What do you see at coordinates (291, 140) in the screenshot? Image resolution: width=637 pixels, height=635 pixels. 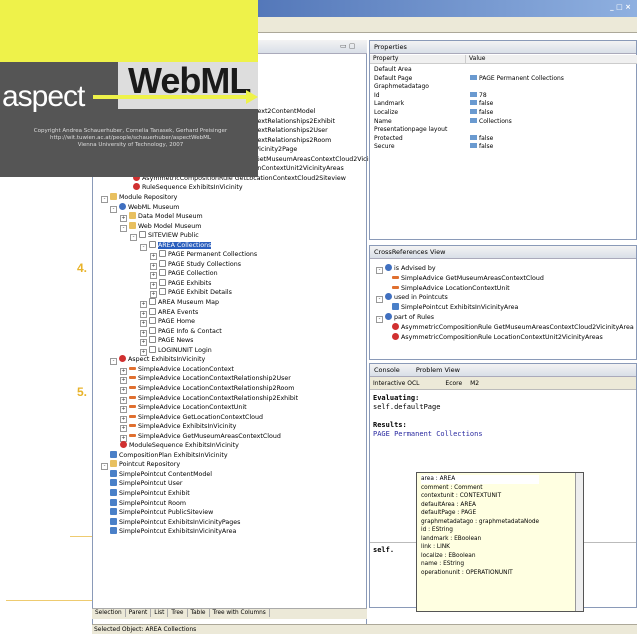 I see `tree-item: ntextRelationships2Room` at bounding box center [291, 140].